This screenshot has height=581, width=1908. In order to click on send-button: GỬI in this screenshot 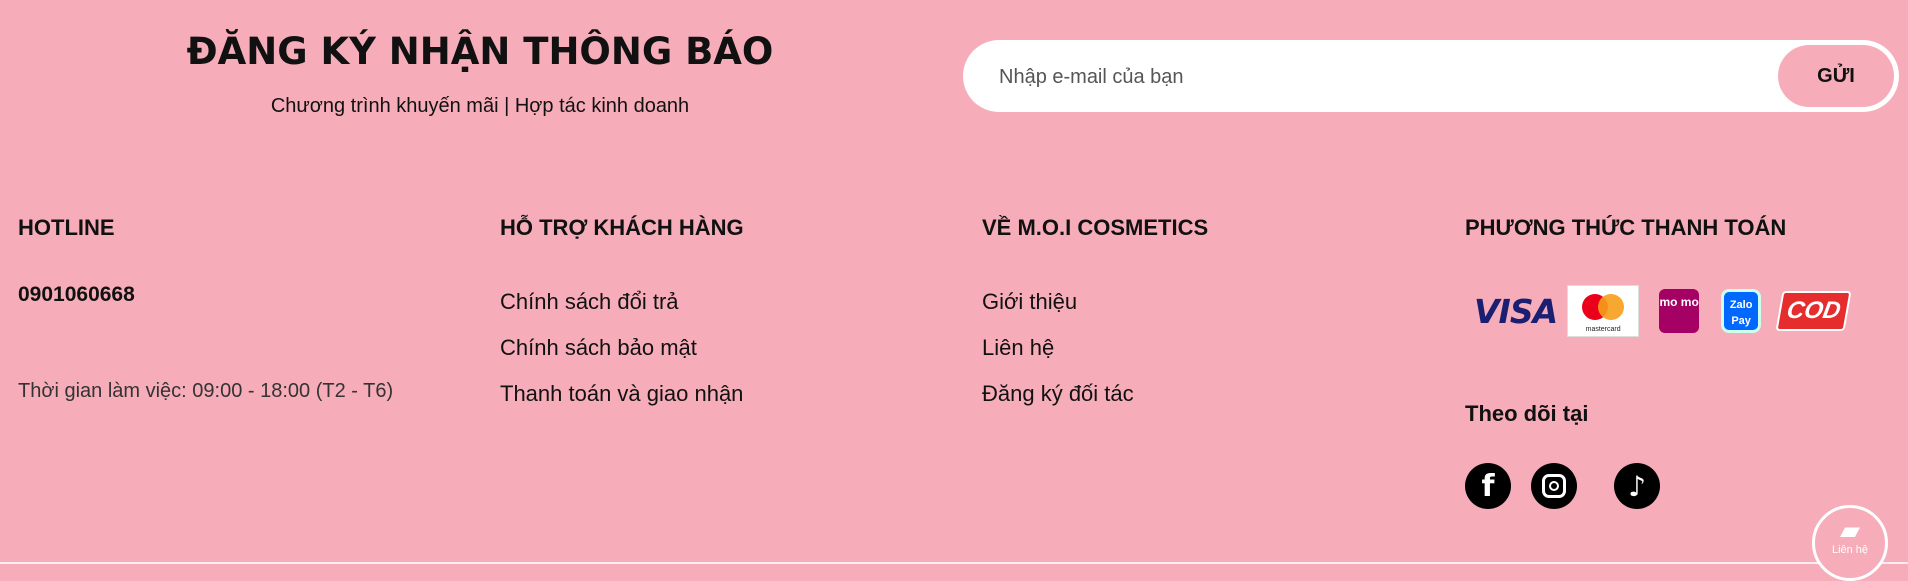, I will do `click(1836, 76)`.